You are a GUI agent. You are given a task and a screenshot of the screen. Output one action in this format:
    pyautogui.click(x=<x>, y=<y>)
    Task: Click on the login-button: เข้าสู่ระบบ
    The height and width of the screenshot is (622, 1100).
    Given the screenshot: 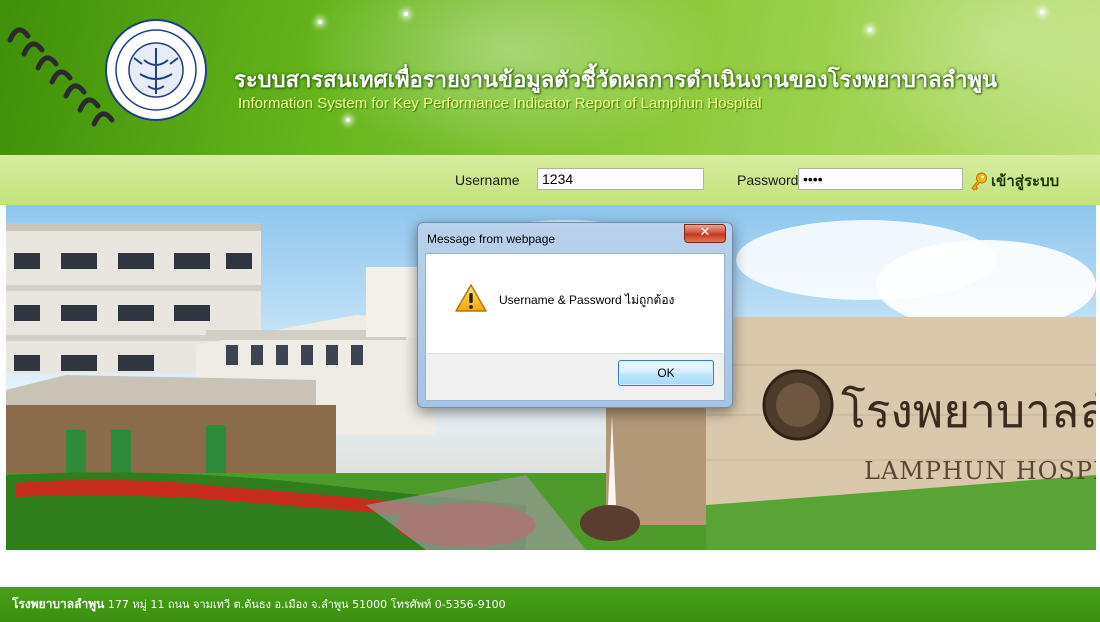 What is the action you would take?
    pyautogui.click(x=1014, y=181)
    